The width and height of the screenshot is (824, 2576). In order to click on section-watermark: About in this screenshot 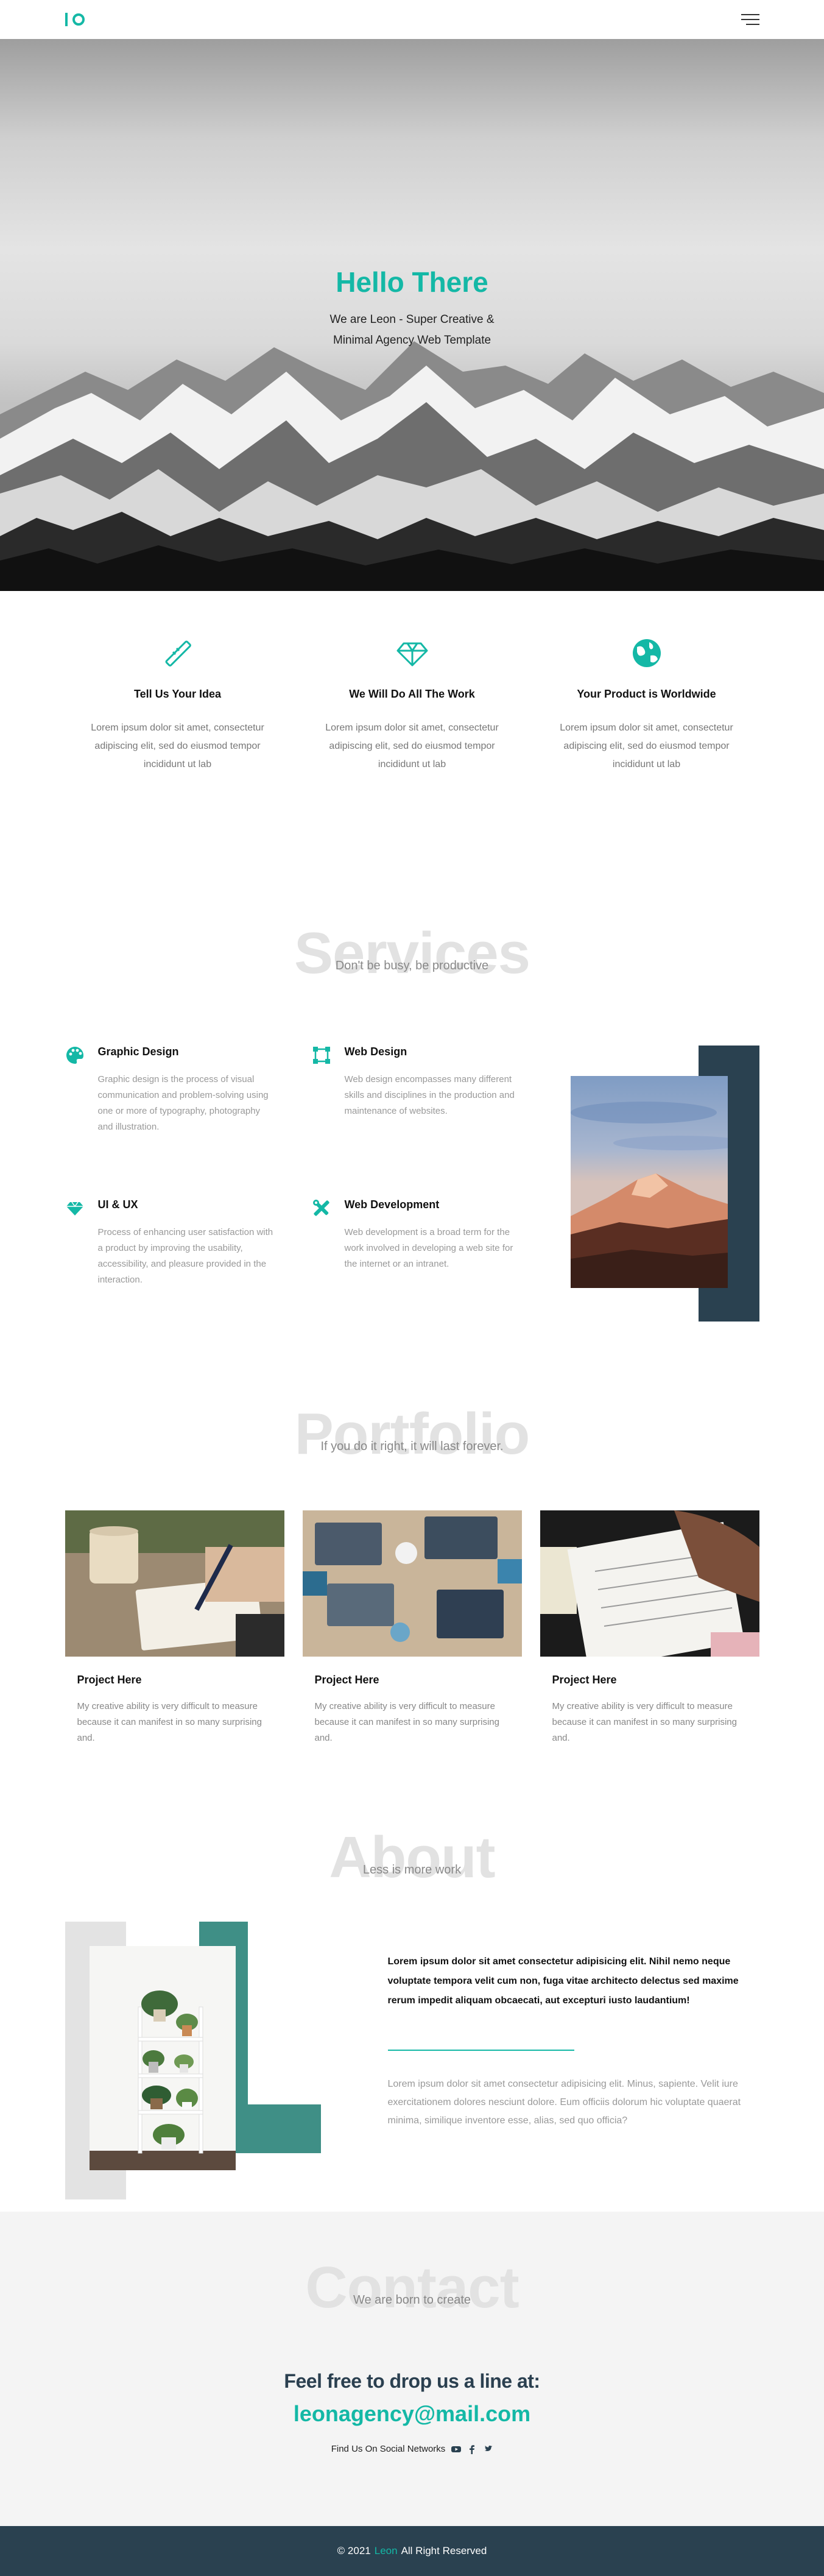, I will do `click(412, 1857)`.